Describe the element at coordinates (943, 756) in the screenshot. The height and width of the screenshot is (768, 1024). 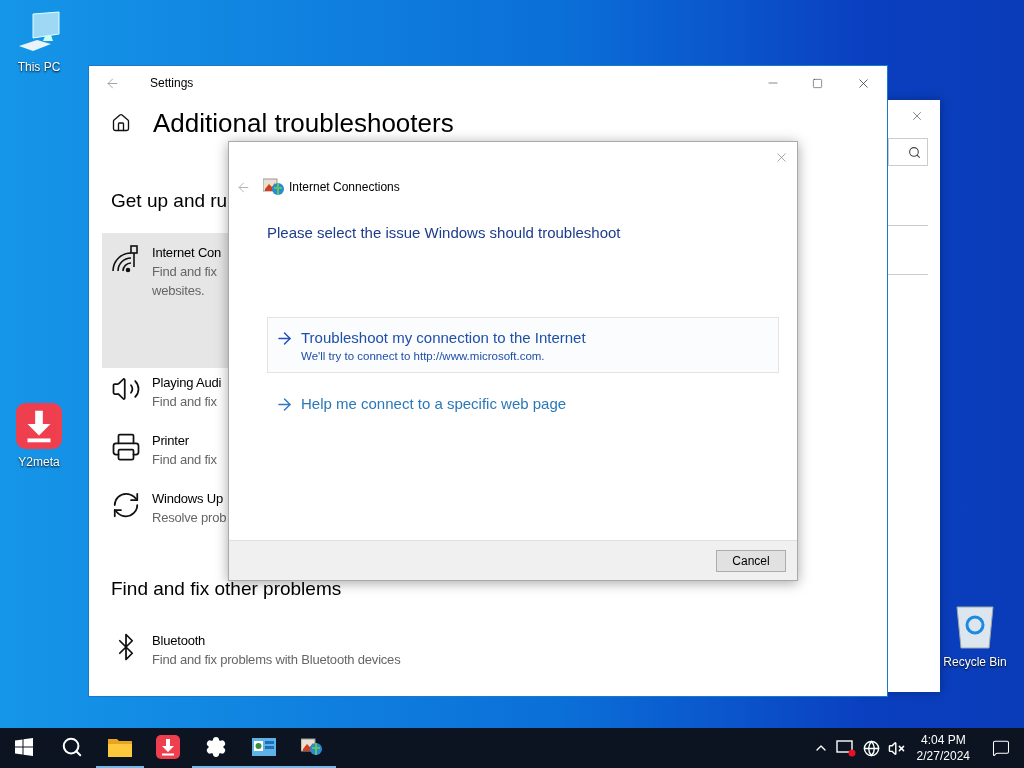
I see `clock-date: 2/27/2024` at that location.